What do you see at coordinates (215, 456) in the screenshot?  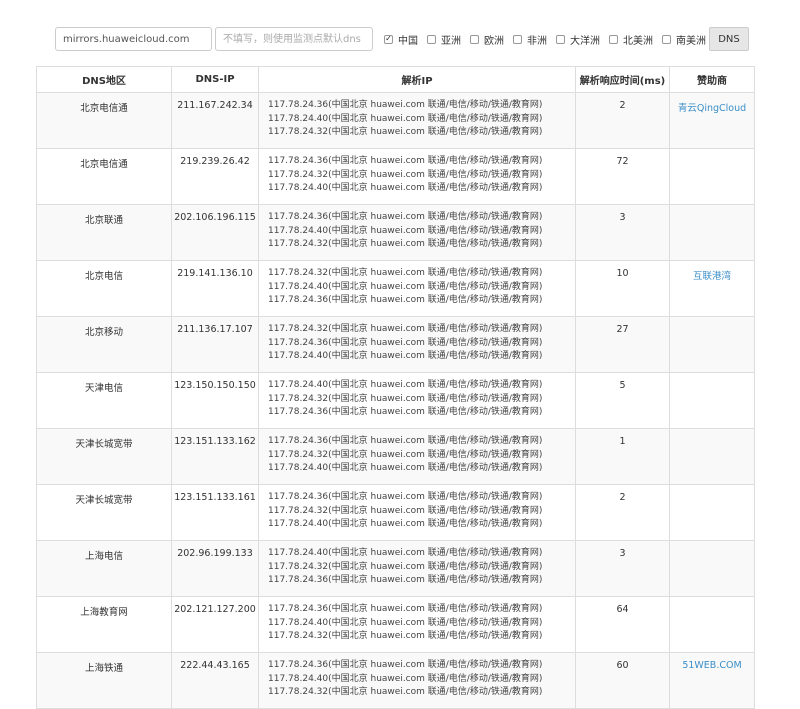 I see `cell-dns-ip: 123.151.133.162` at bounding box center [215, 456].